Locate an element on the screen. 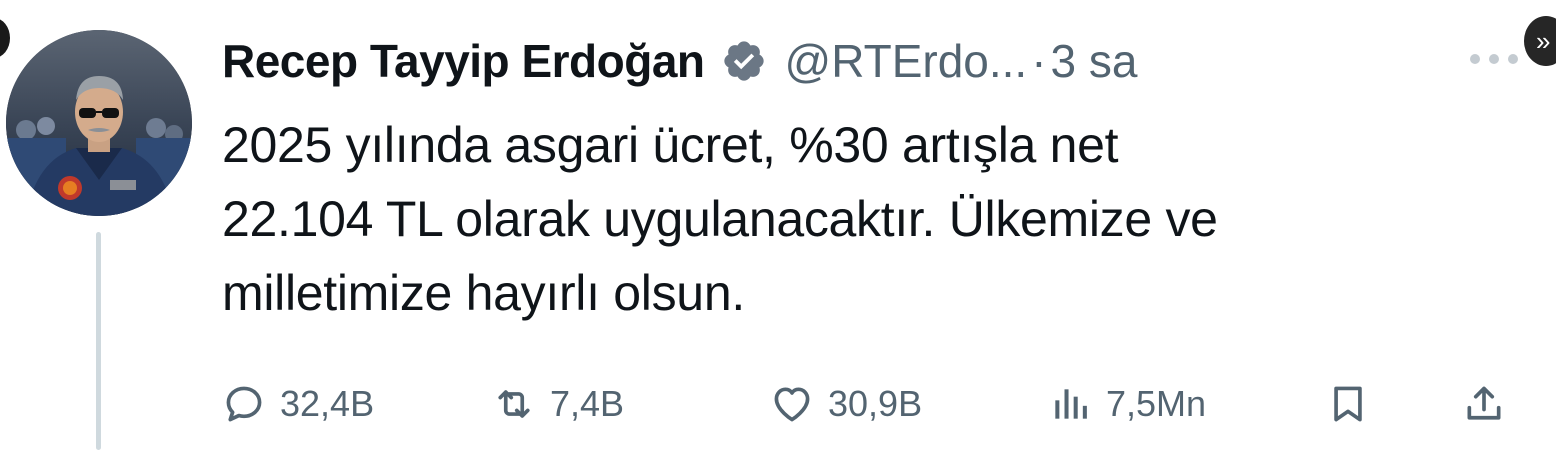 This screenshot has width=1556, height=450. views-count: 7,5Mn is located at coordinates (1156, 403).